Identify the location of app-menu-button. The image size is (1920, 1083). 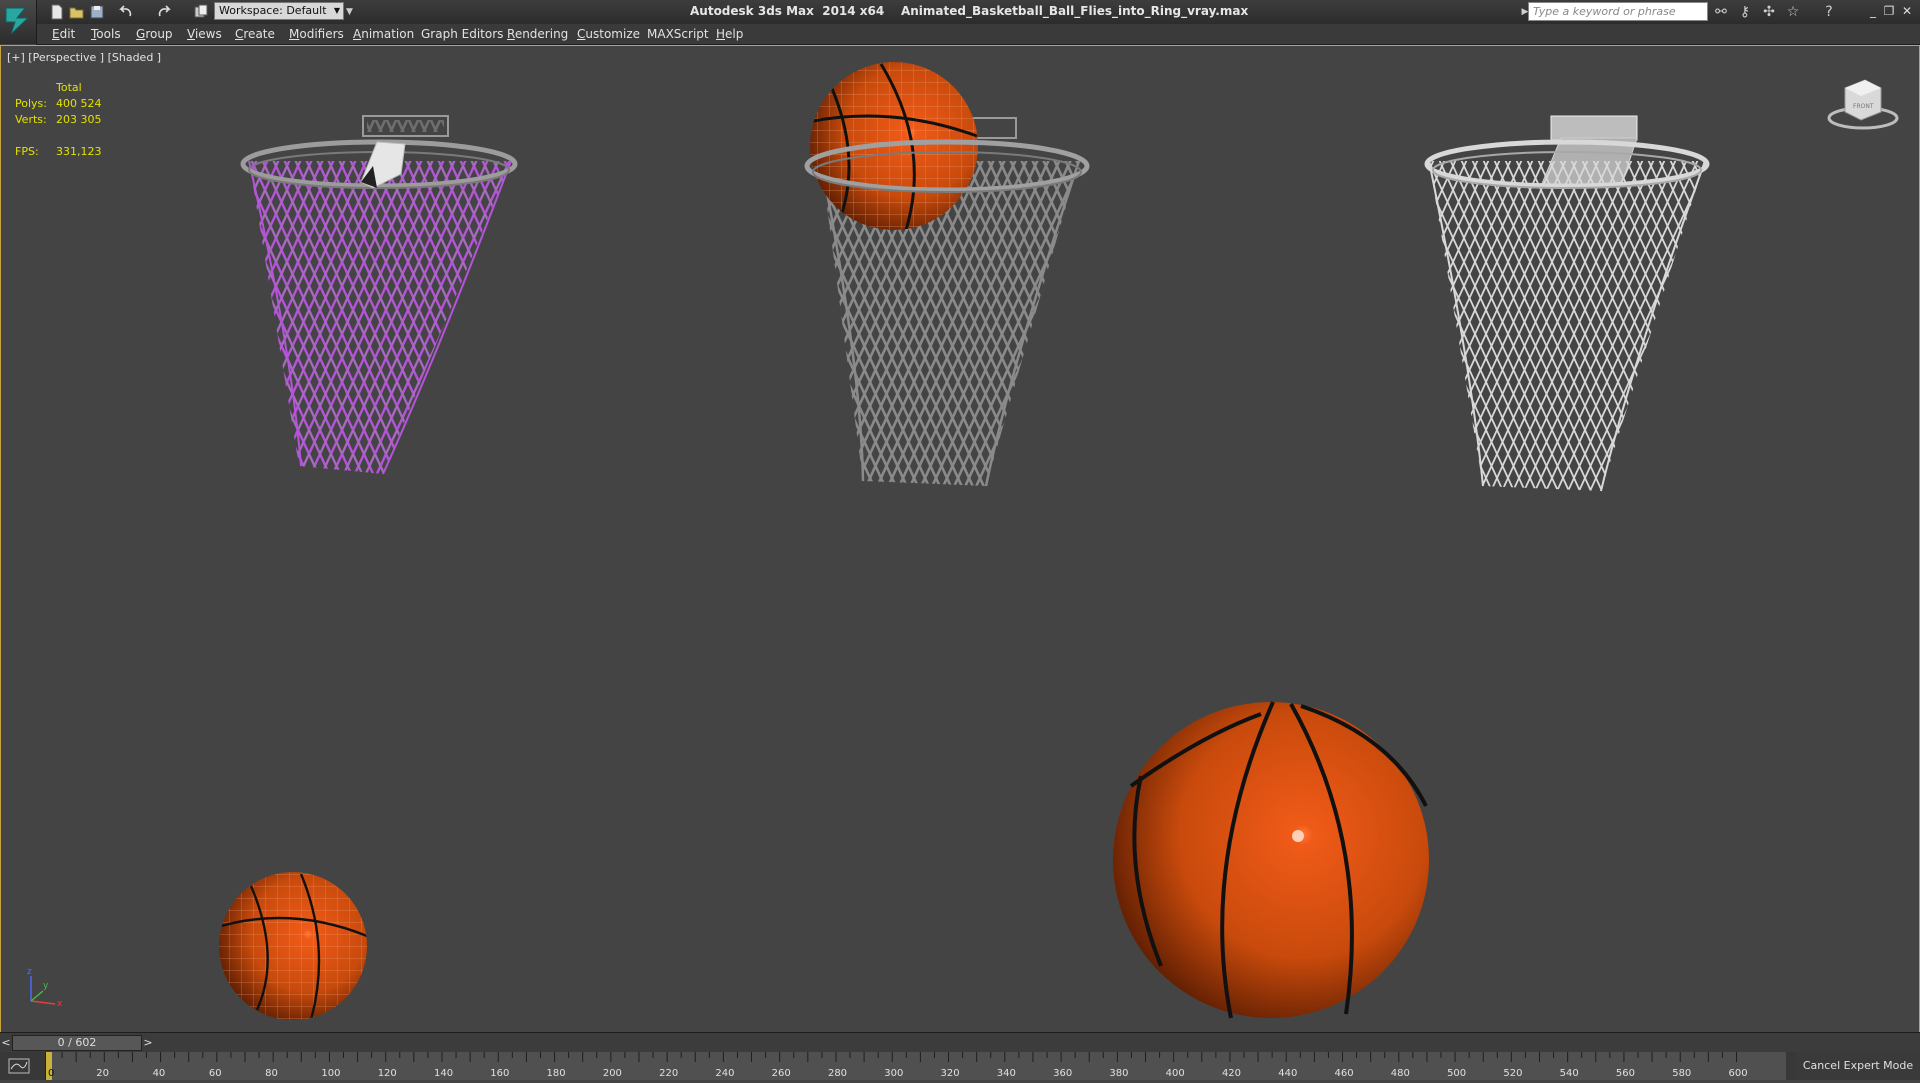
(18, 22).